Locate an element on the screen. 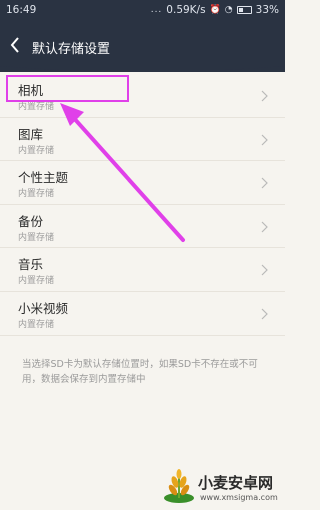 Image resolution: width=320 pixels, height=510 pixels. status-right-group: ... 0.59K/s ⏰ ◔ 33% is located at coordinates (215, 10).